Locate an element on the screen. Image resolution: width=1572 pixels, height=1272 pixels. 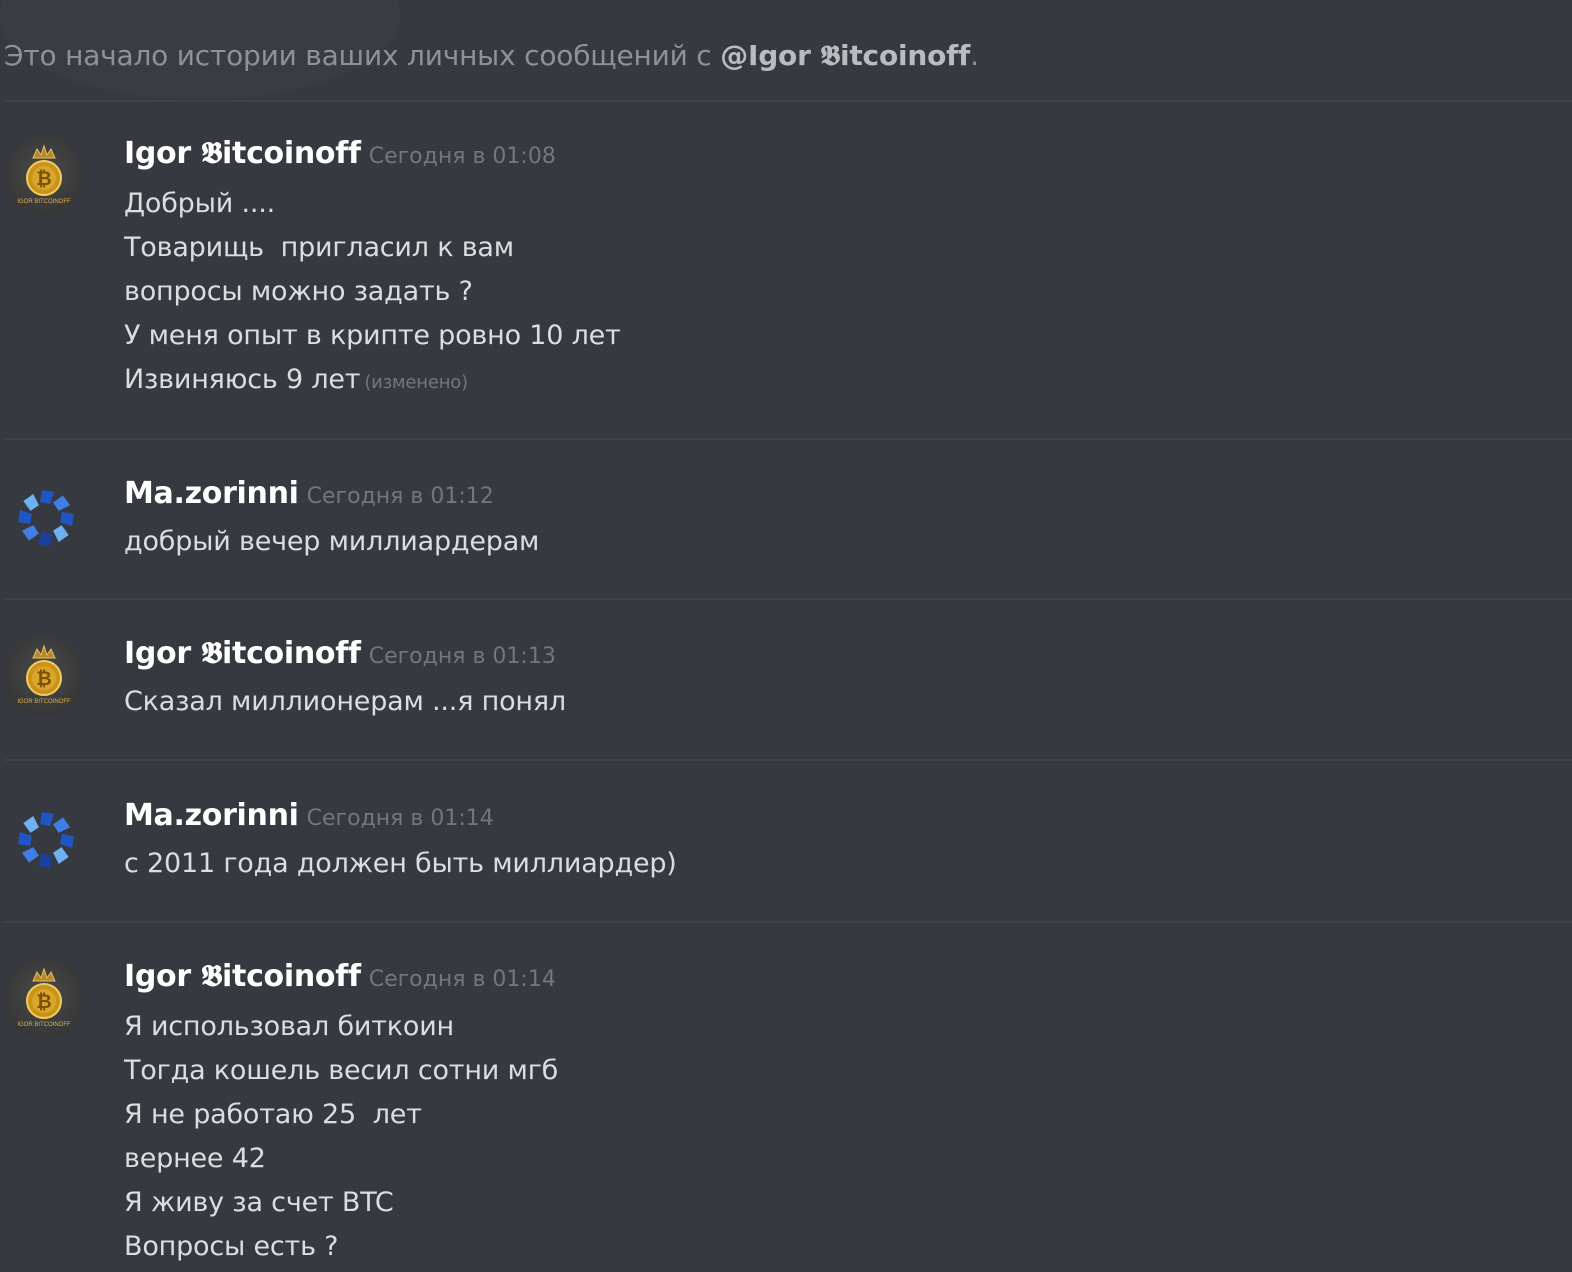
message-line: добрый вечер миллиардерам is located at coordinates (332, 541).